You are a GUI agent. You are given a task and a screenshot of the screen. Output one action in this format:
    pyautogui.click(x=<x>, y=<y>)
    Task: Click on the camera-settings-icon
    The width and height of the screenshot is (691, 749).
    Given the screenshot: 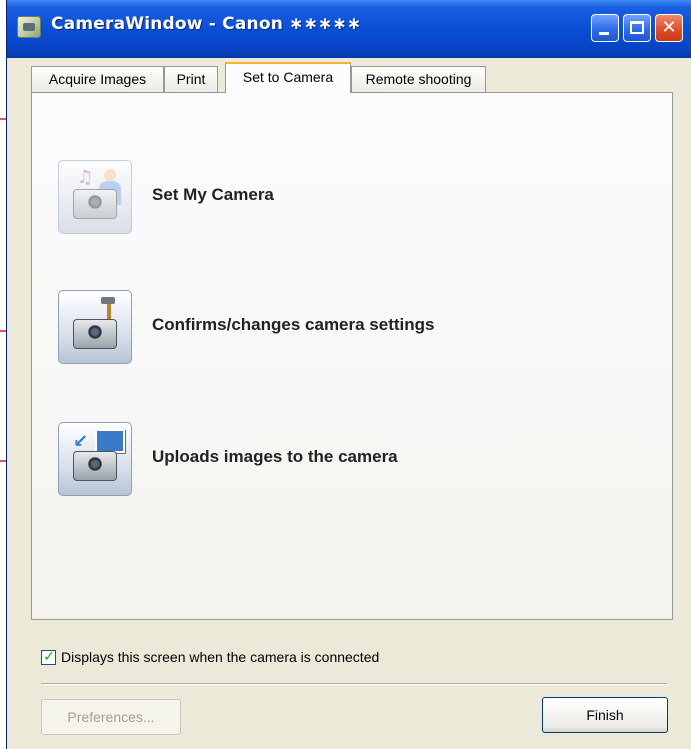 What is the action you would take?
    pyautogui.click(x=95, y=327)
    